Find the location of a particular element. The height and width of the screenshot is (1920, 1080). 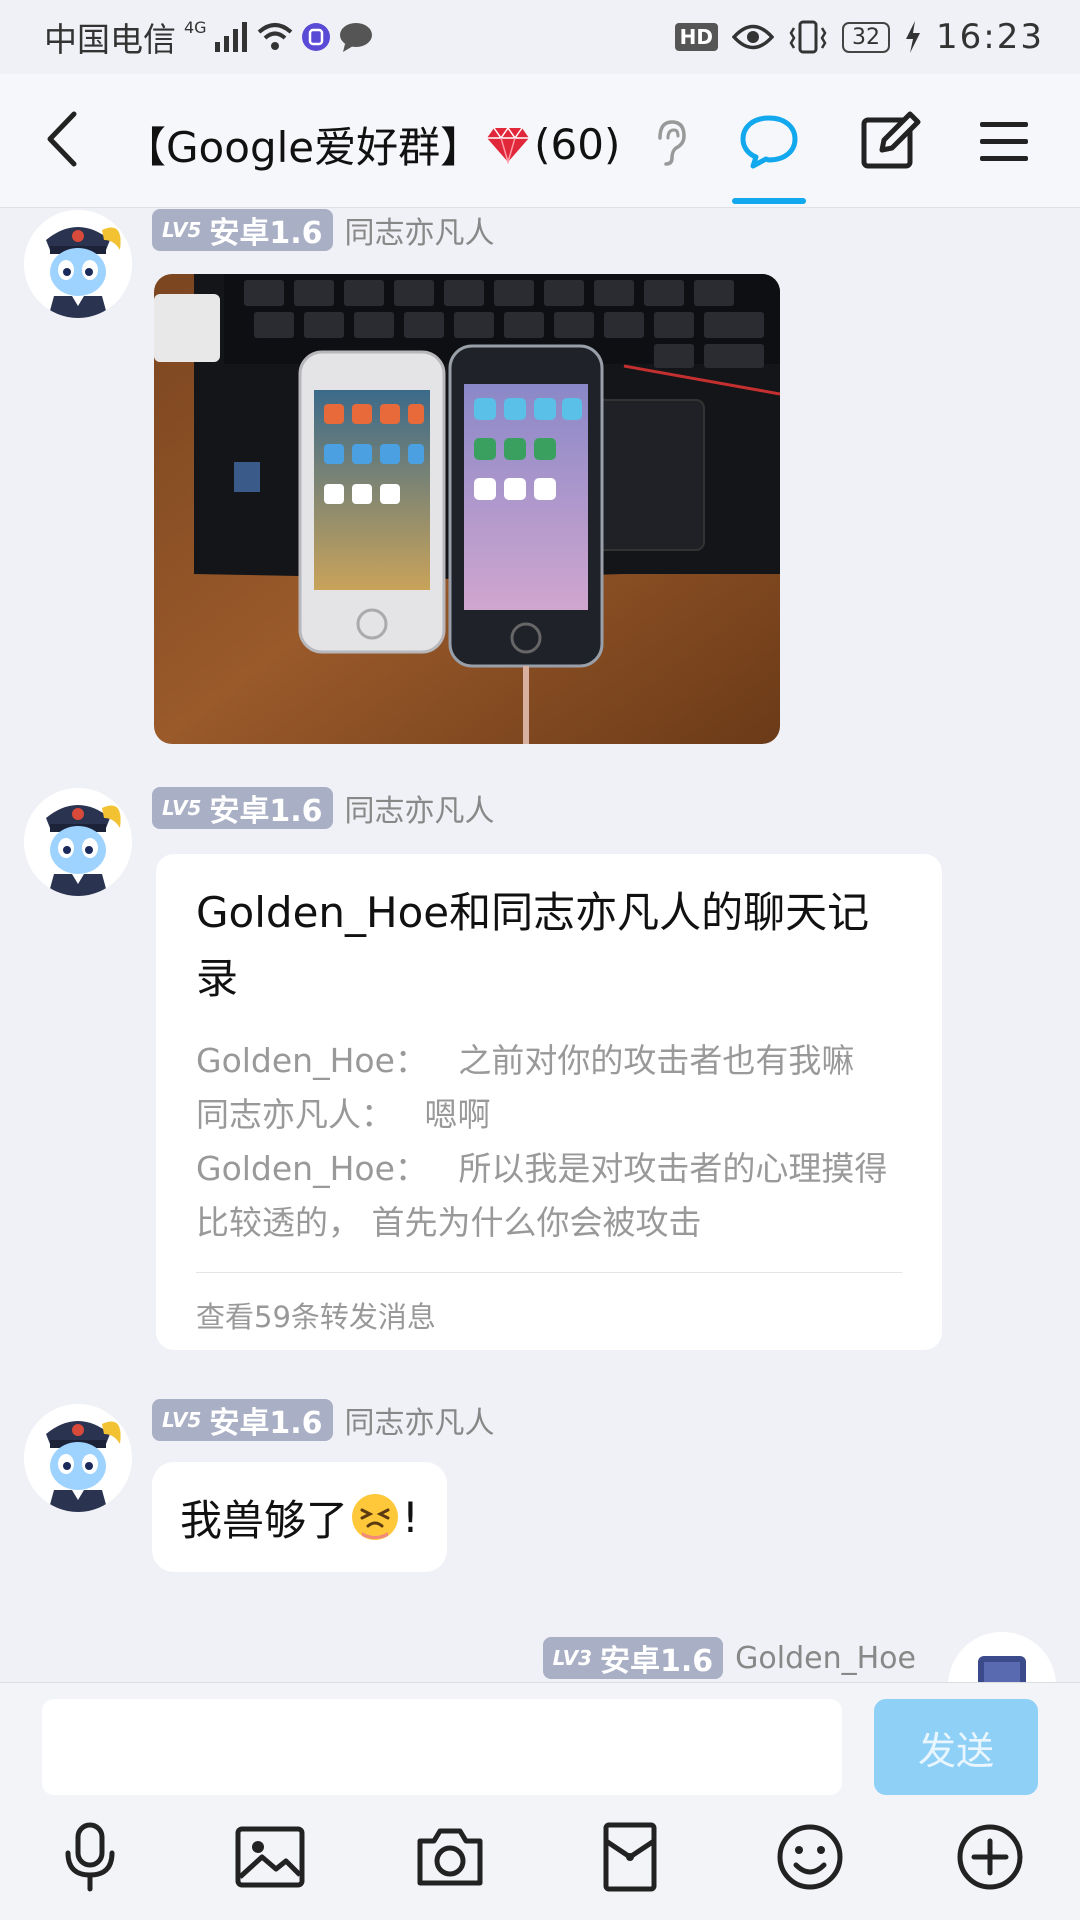

eye-icon is located at coordinates (753, 37).